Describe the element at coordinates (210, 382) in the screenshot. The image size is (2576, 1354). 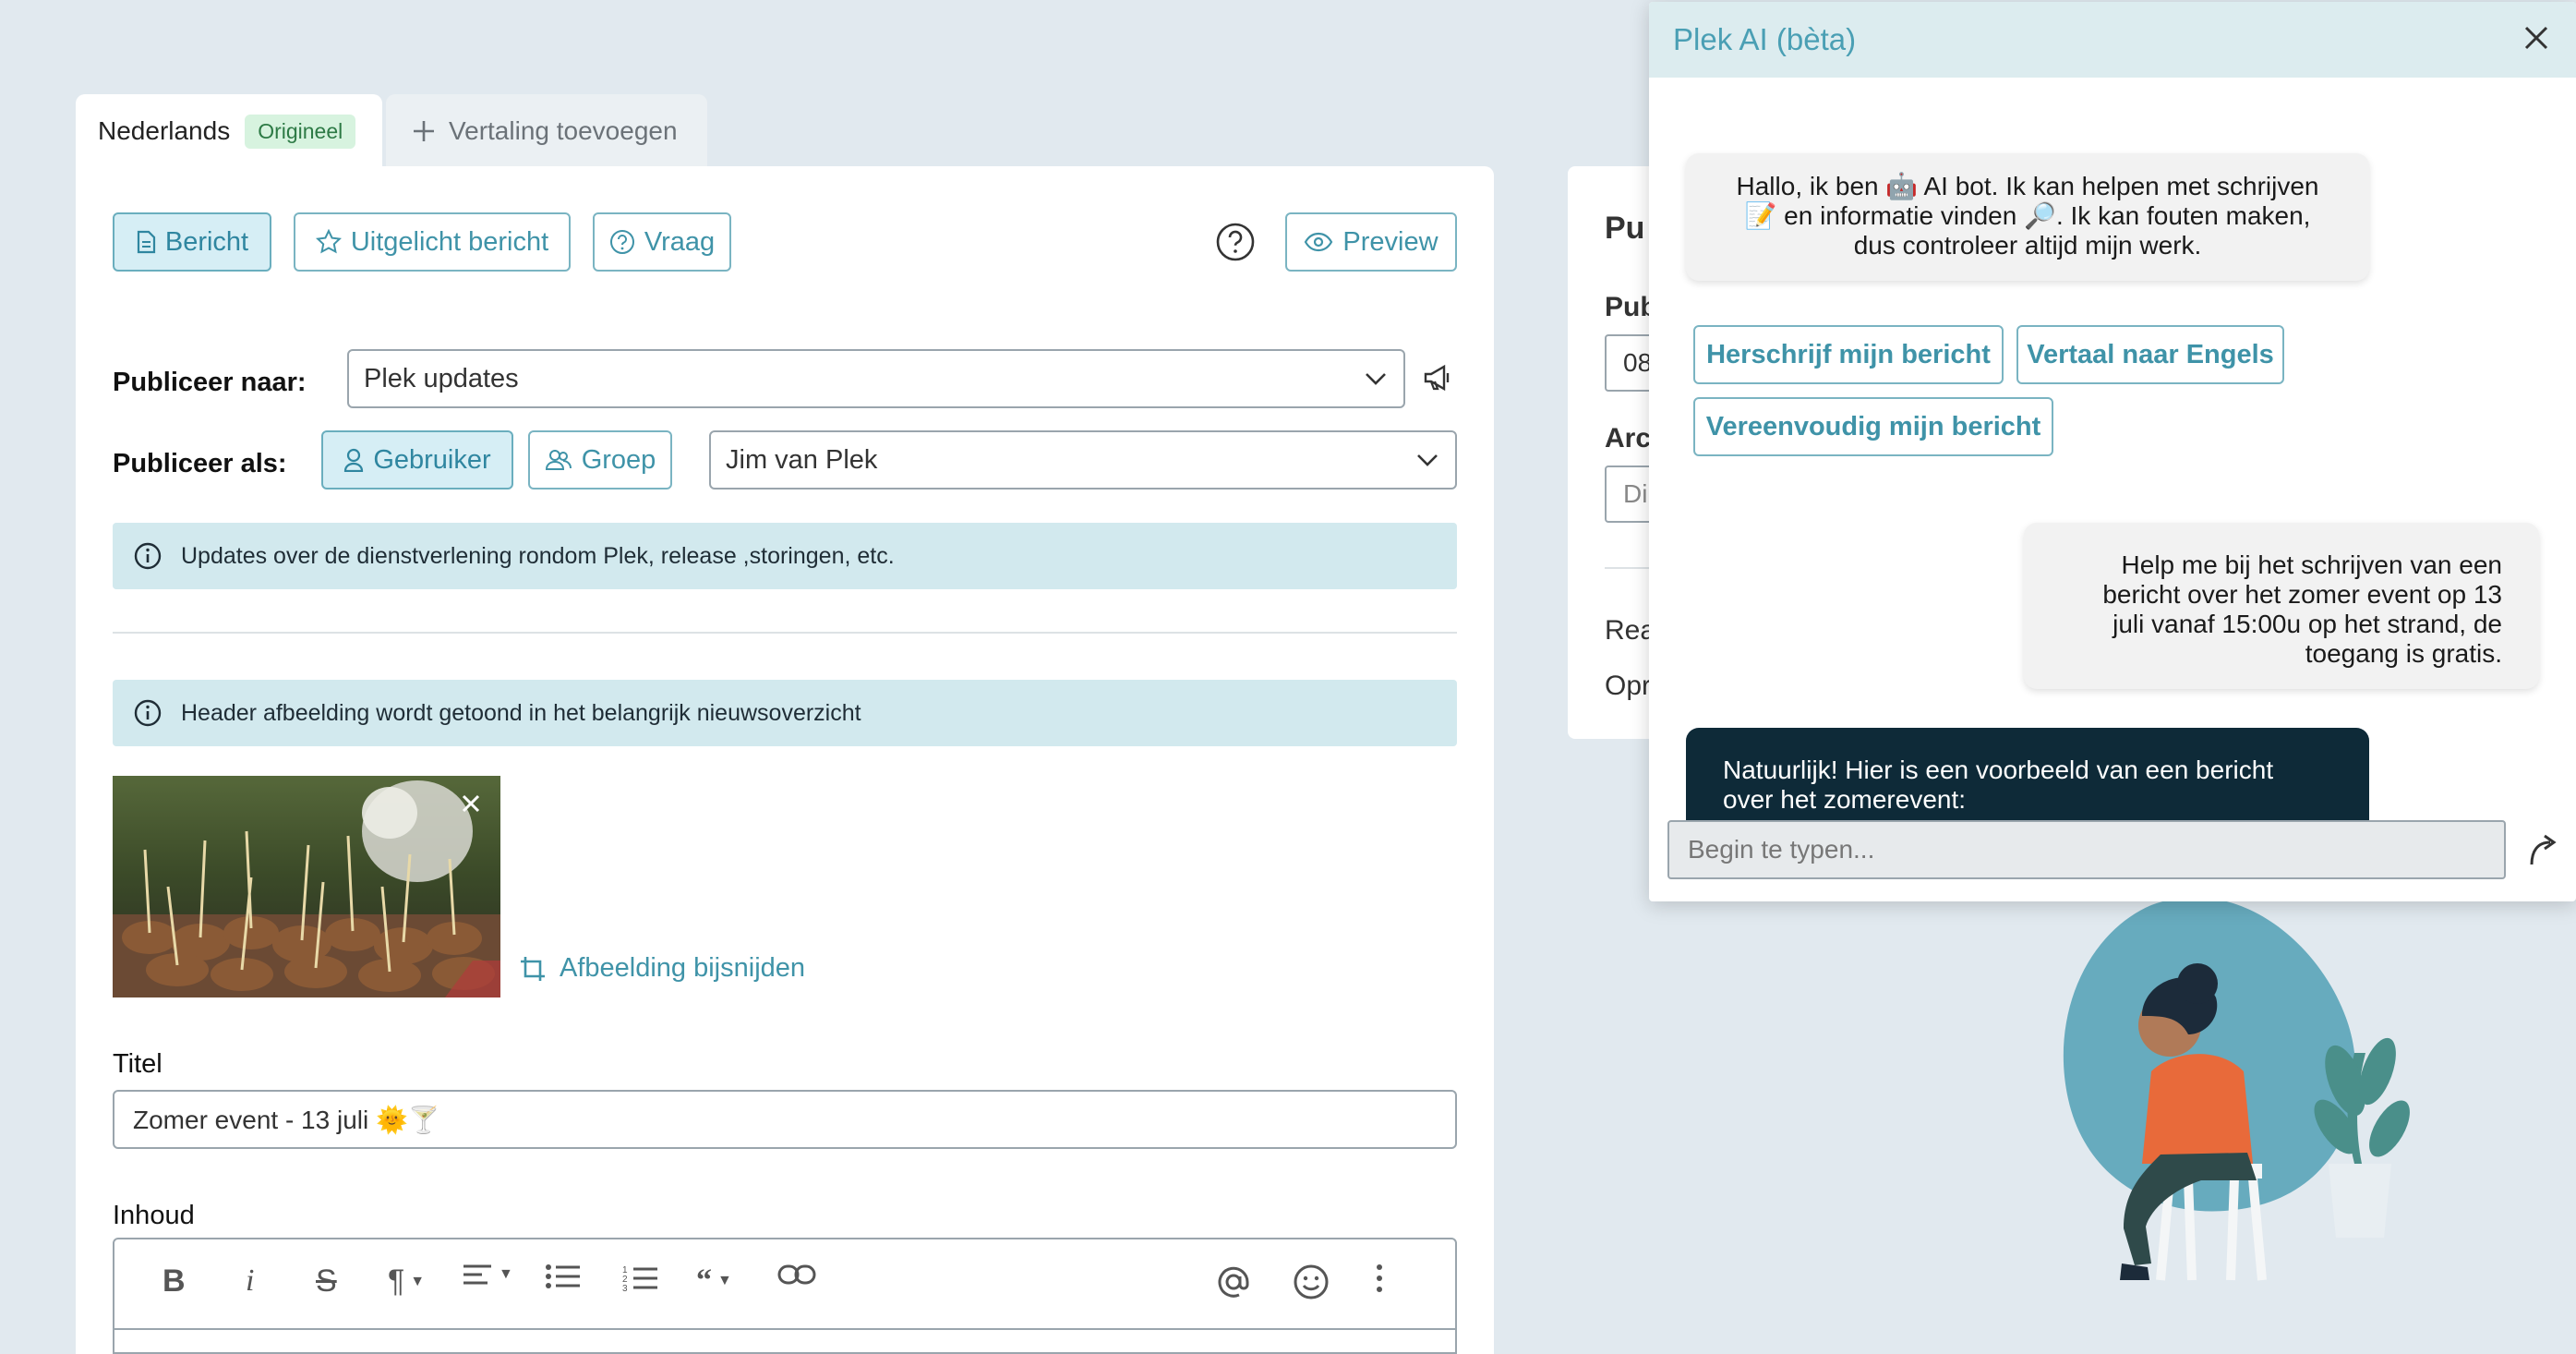
I see `publish-to-label: Publiceer naar:` at that location.